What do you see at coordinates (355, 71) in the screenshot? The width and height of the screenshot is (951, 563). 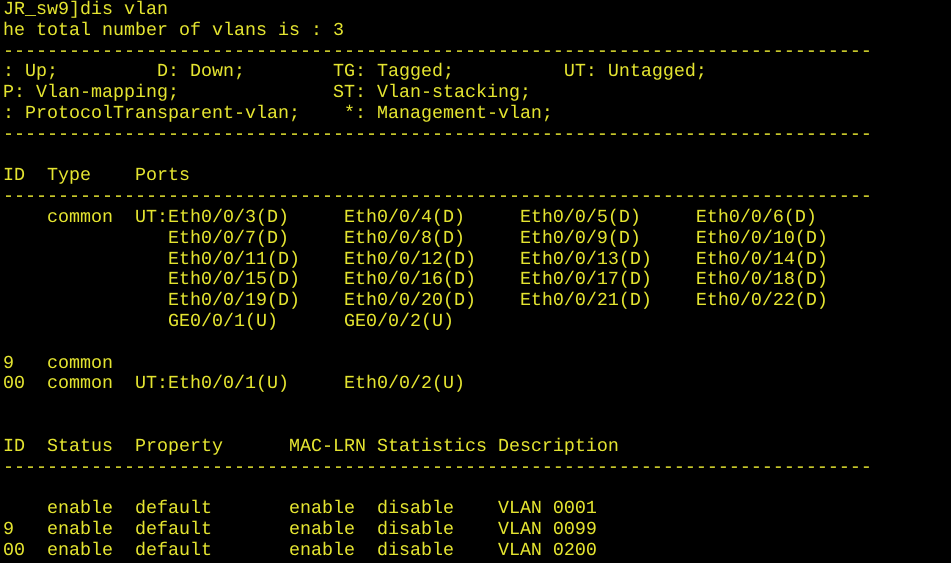 I see `terminal-line: : Up; D: Down; TG: Tagged; UT: Untagged;` at bounding box center [355, 71].